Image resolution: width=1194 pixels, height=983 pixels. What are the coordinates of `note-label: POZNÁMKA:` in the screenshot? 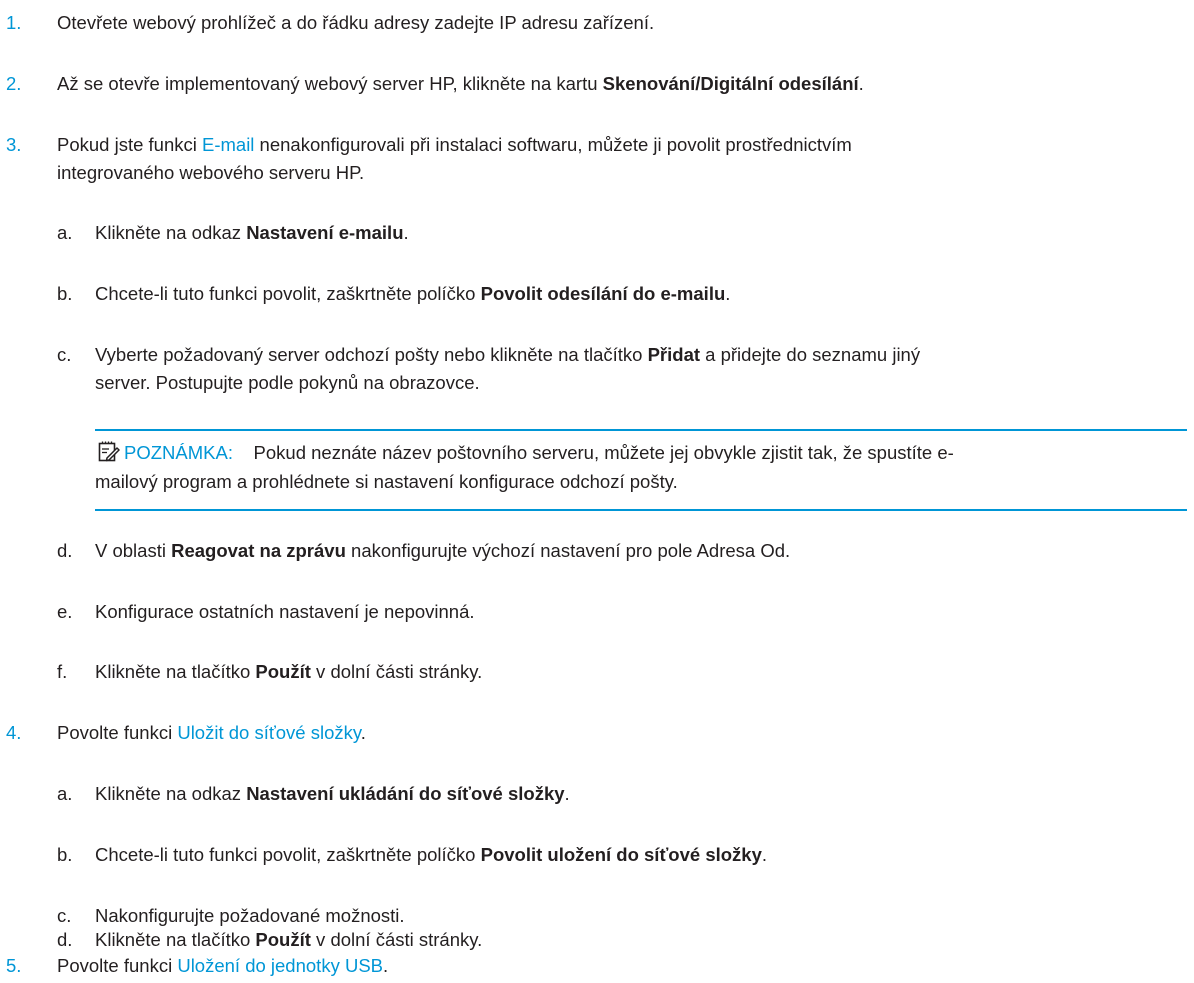 It's located at (178, 452).